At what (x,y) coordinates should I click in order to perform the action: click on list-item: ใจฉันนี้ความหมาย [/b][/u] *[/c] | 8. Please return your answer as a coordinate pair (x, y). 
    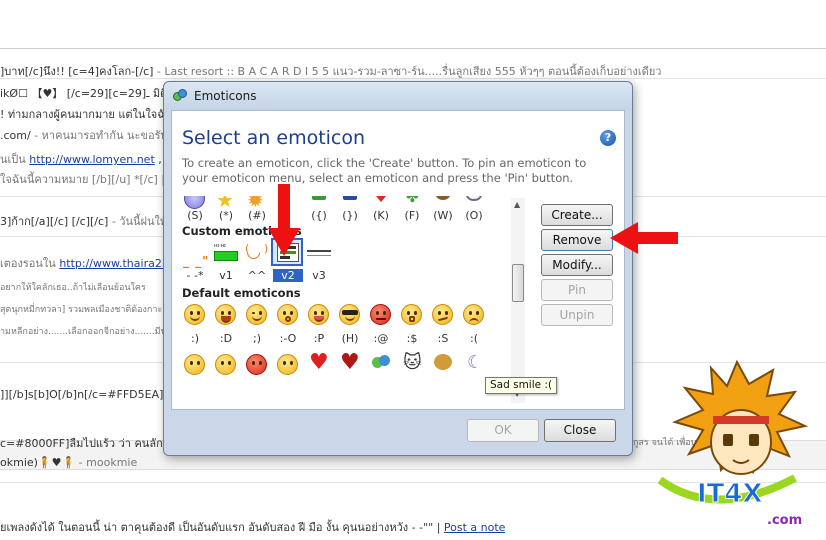
    Looking at the image, I should click on (88, 179).